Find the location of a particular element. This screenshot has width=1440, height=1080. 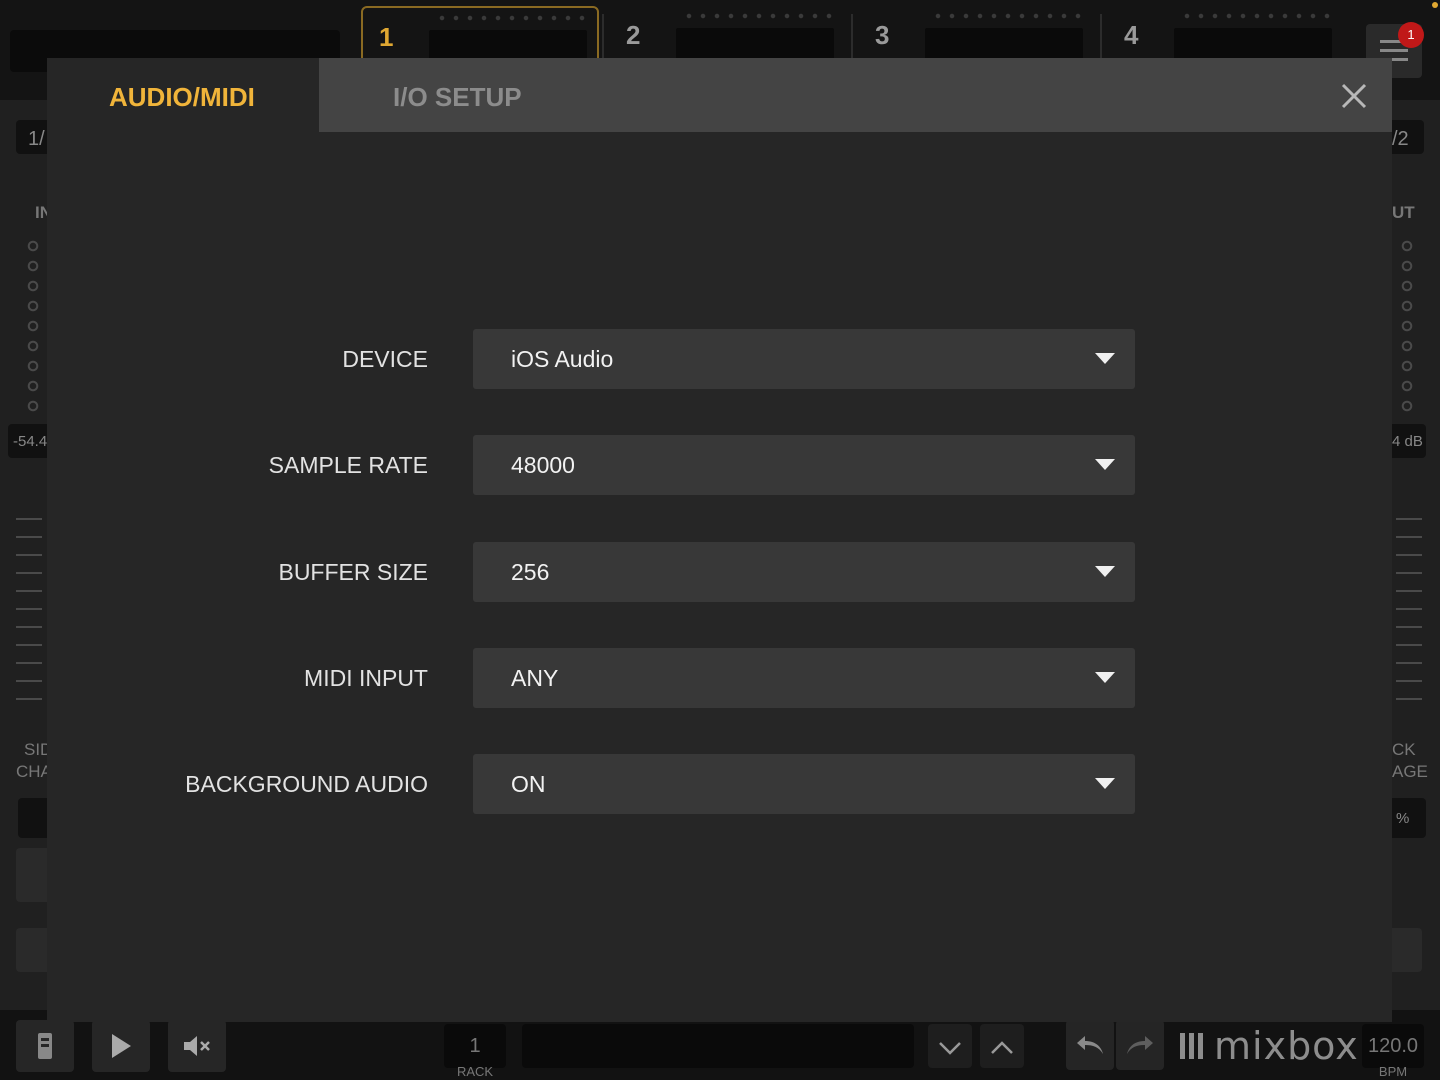

rack-slot-3: 3 is located at coordinates (978, 36).